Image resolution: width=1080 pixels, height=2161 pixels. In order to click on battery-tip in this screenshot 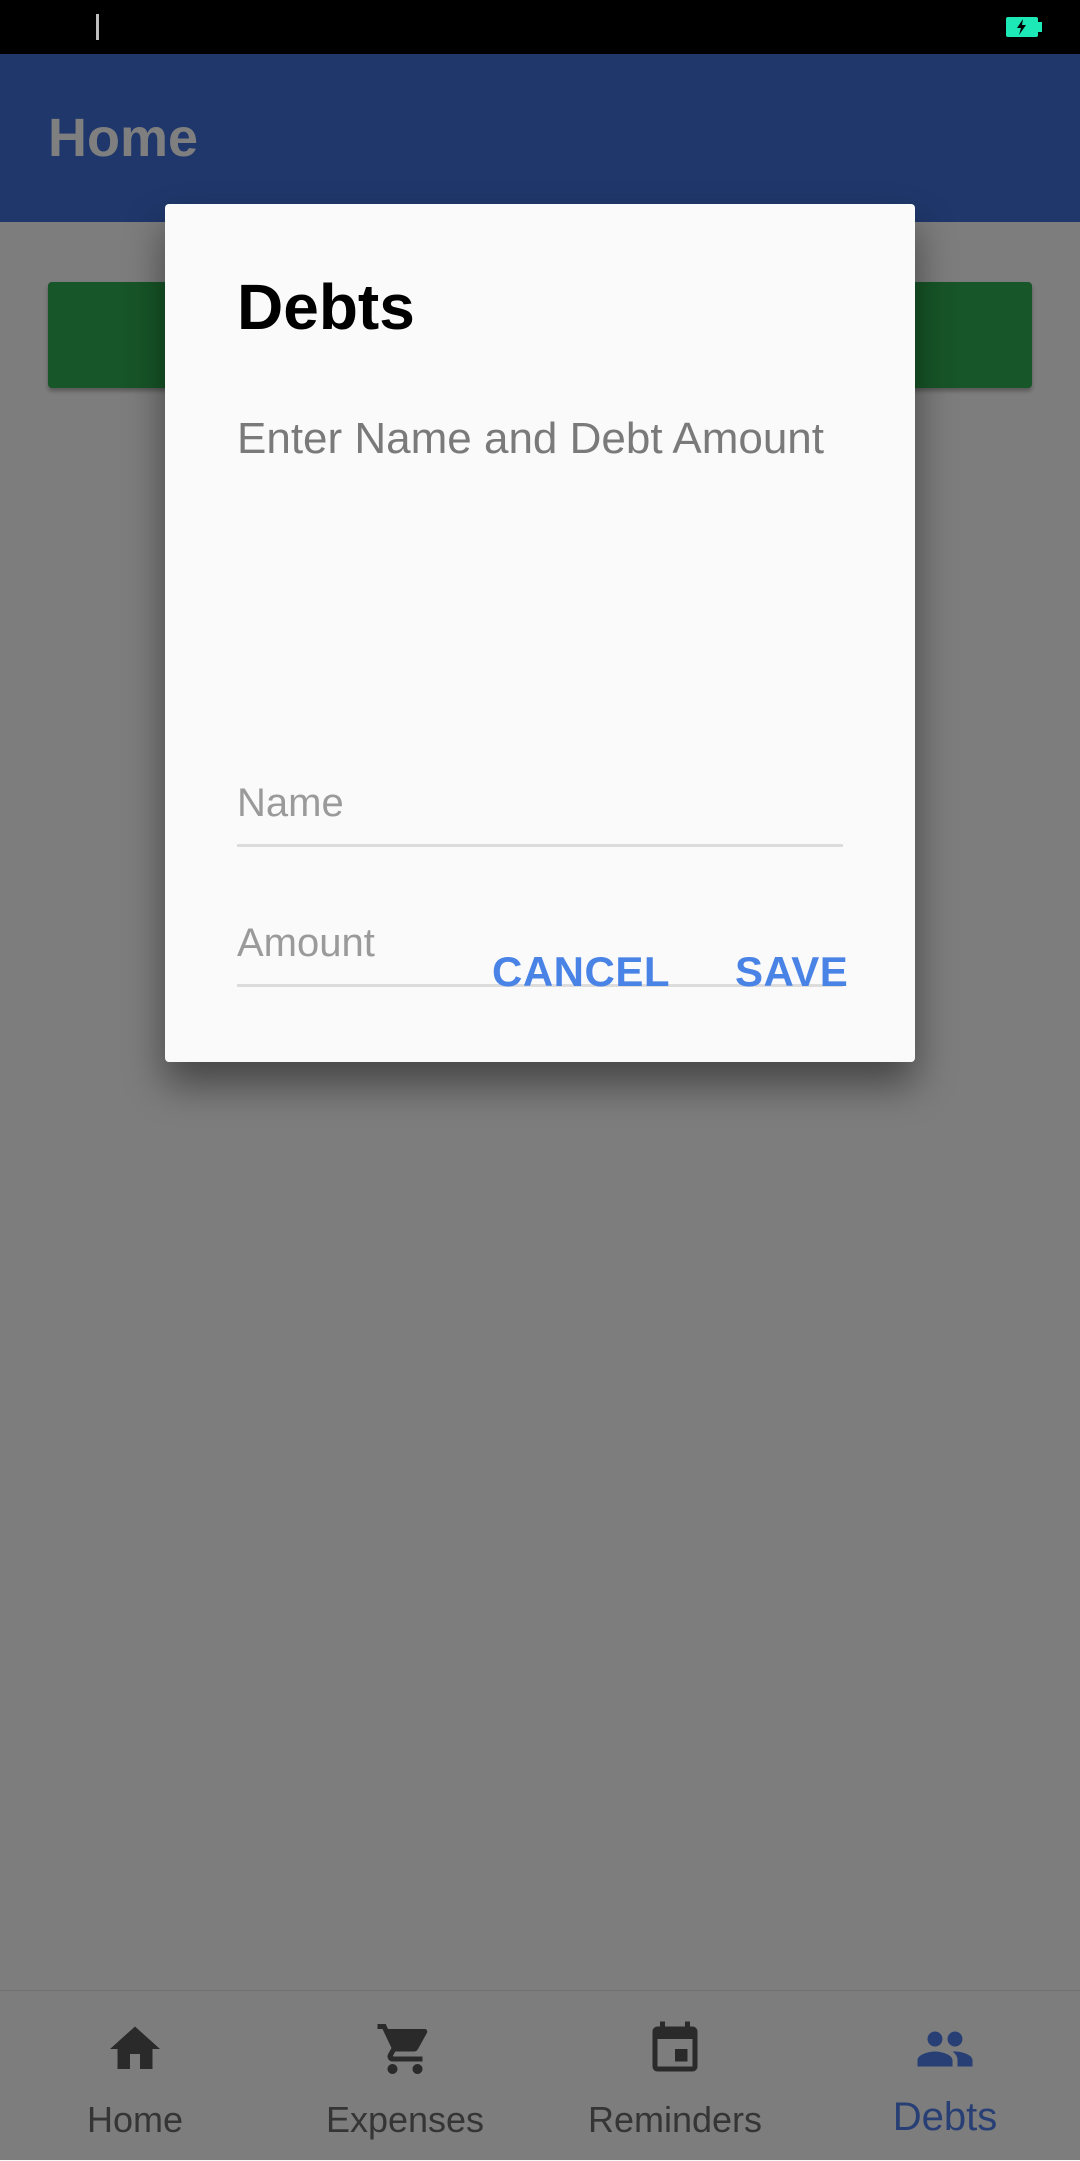, I will do `click(1040, 27)`.